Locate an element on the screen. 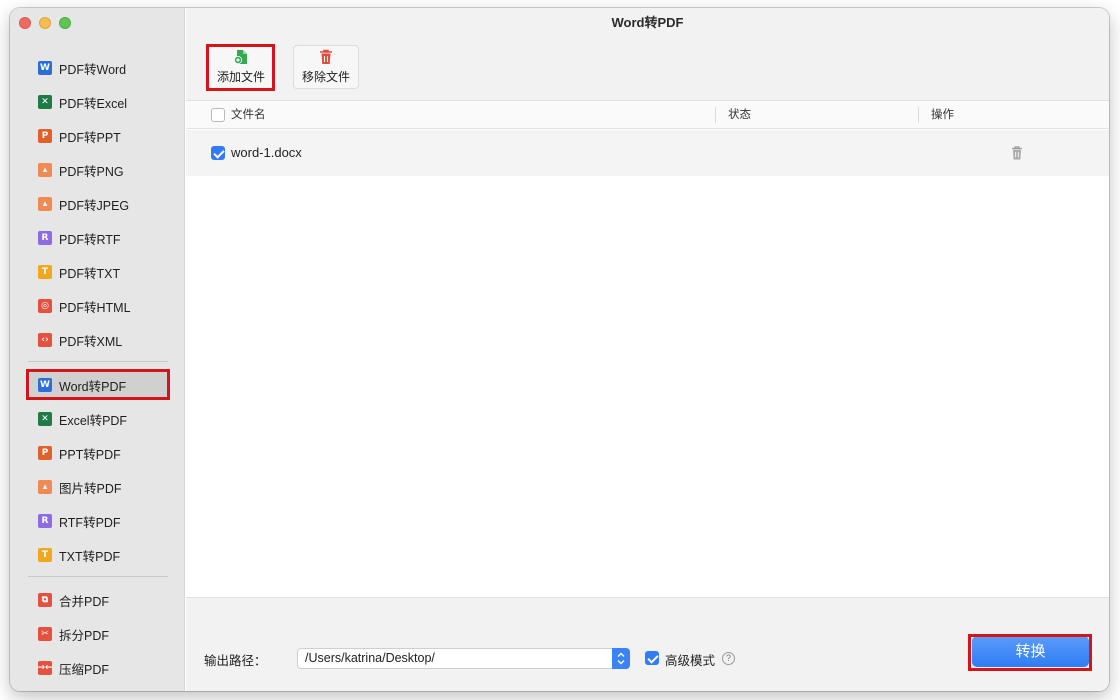 This screenshot has height=700, width=1120. select-all-checkbox is located at coordinates (218, 115).